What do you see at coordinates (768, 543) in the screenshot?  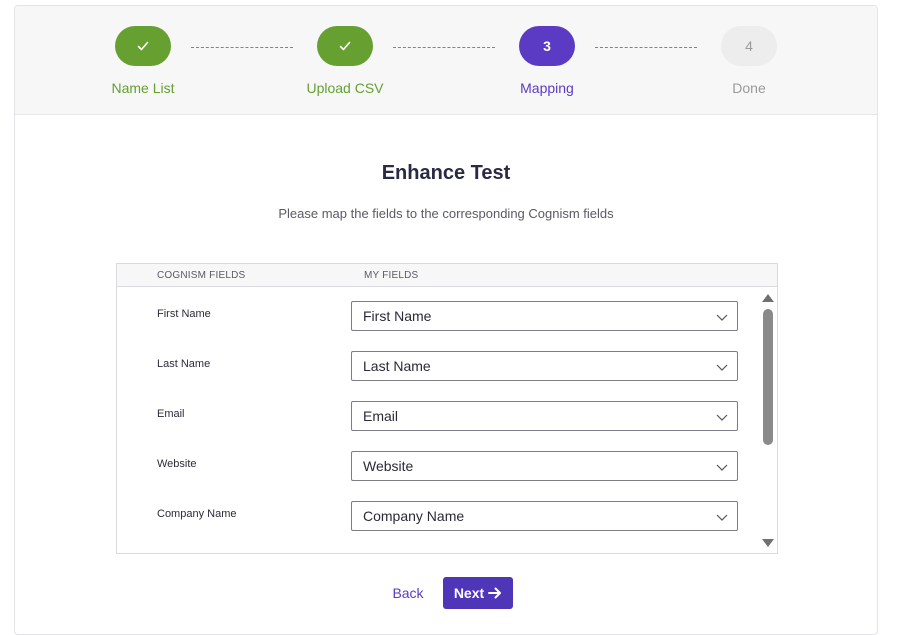 I see `scroll-down-arrow-icon` at bounding box center [768, 543].